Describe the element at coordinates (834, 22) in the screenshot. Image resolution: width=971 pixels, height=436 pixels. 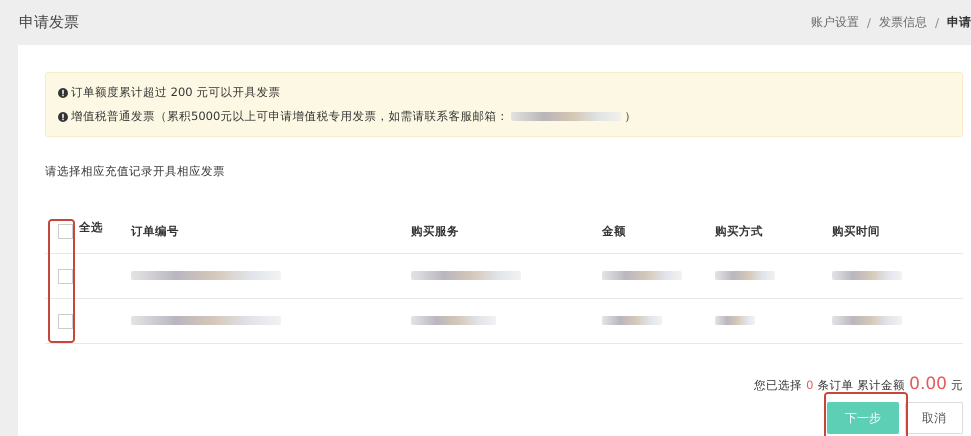
I see `breadcrumb-item: 账户设置` at that location.